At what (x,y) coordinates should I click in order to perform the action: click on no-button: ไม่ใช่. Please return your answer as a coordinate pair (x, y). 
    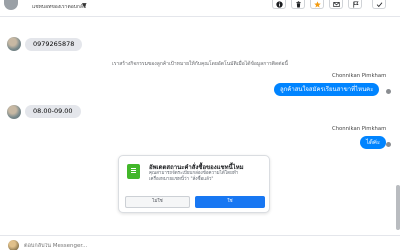
    Looking at the image, I should click on (157, 202).